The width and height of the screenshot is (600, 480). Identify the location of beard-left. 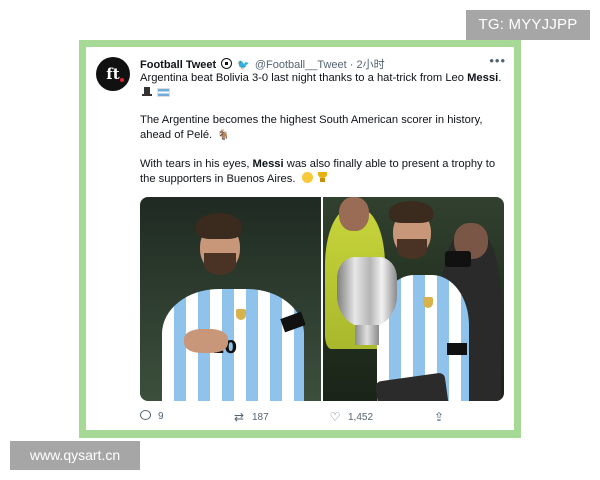
(220, 264).